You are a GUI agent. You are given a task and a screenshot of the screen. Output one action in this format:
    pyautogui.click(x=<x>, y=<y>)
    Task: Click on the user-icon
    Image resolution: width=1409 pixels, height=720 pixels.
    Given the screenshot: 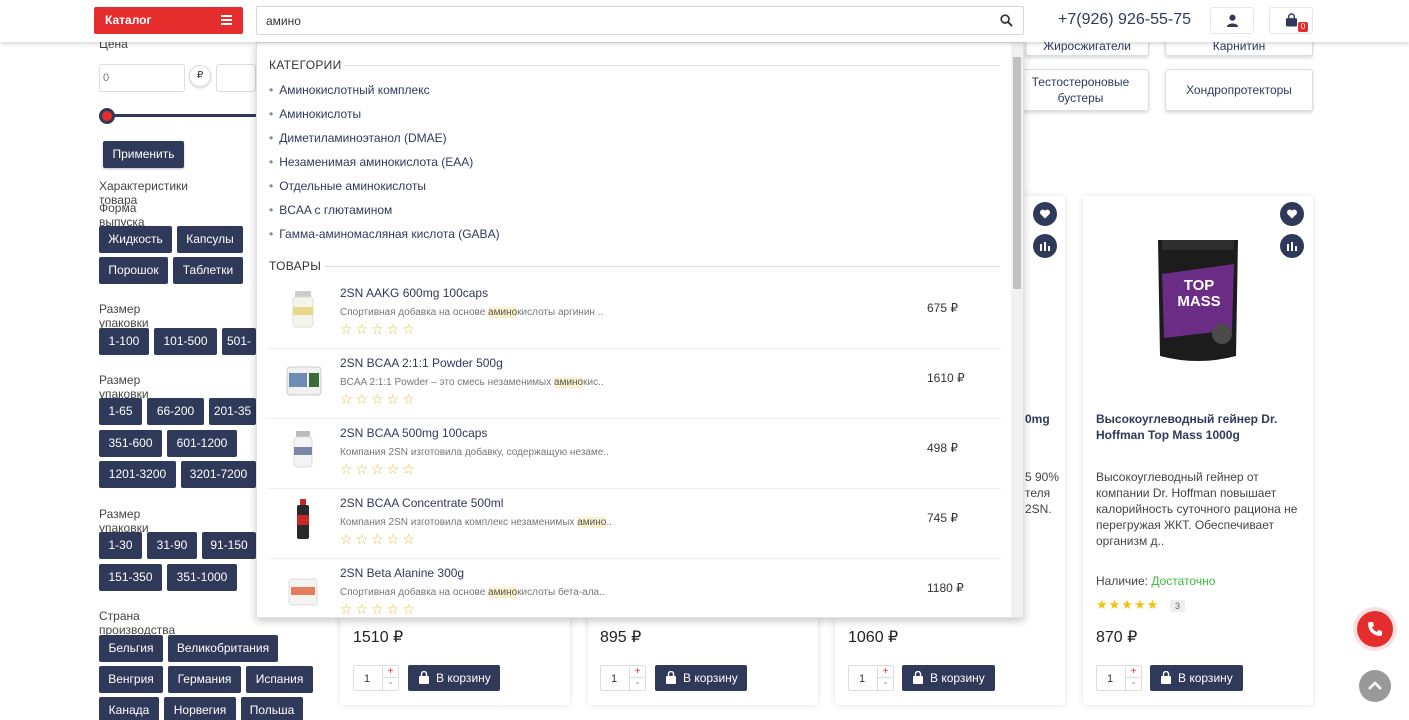 What is the action you would take?
    pyautogui.click(x=1232, y=20)
    